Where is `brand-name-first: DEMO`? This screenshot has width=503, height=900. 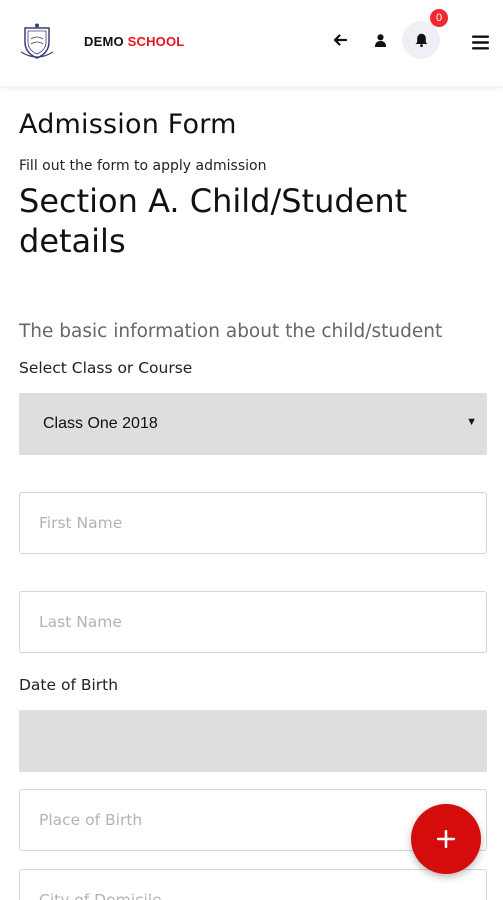 brand-name-first: DEMO is located at coordinates (104, 41).